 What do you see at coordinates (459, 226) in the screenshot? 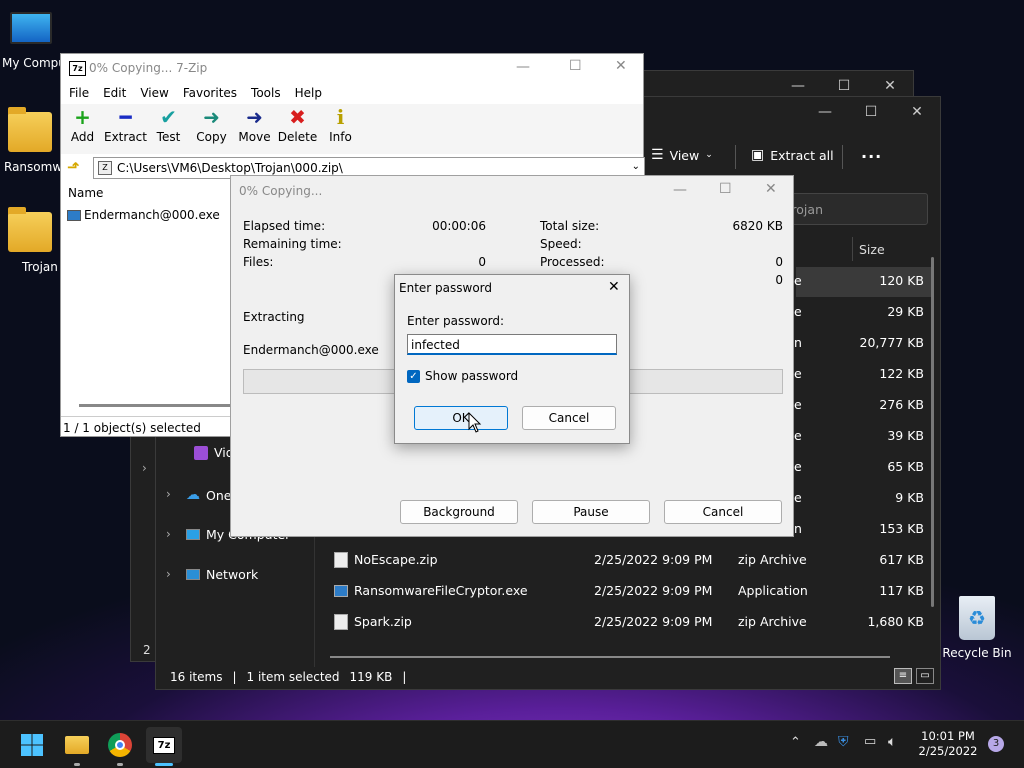
I see `elapsed-time-value: 00:00:06` at bounding box center [459, 226].